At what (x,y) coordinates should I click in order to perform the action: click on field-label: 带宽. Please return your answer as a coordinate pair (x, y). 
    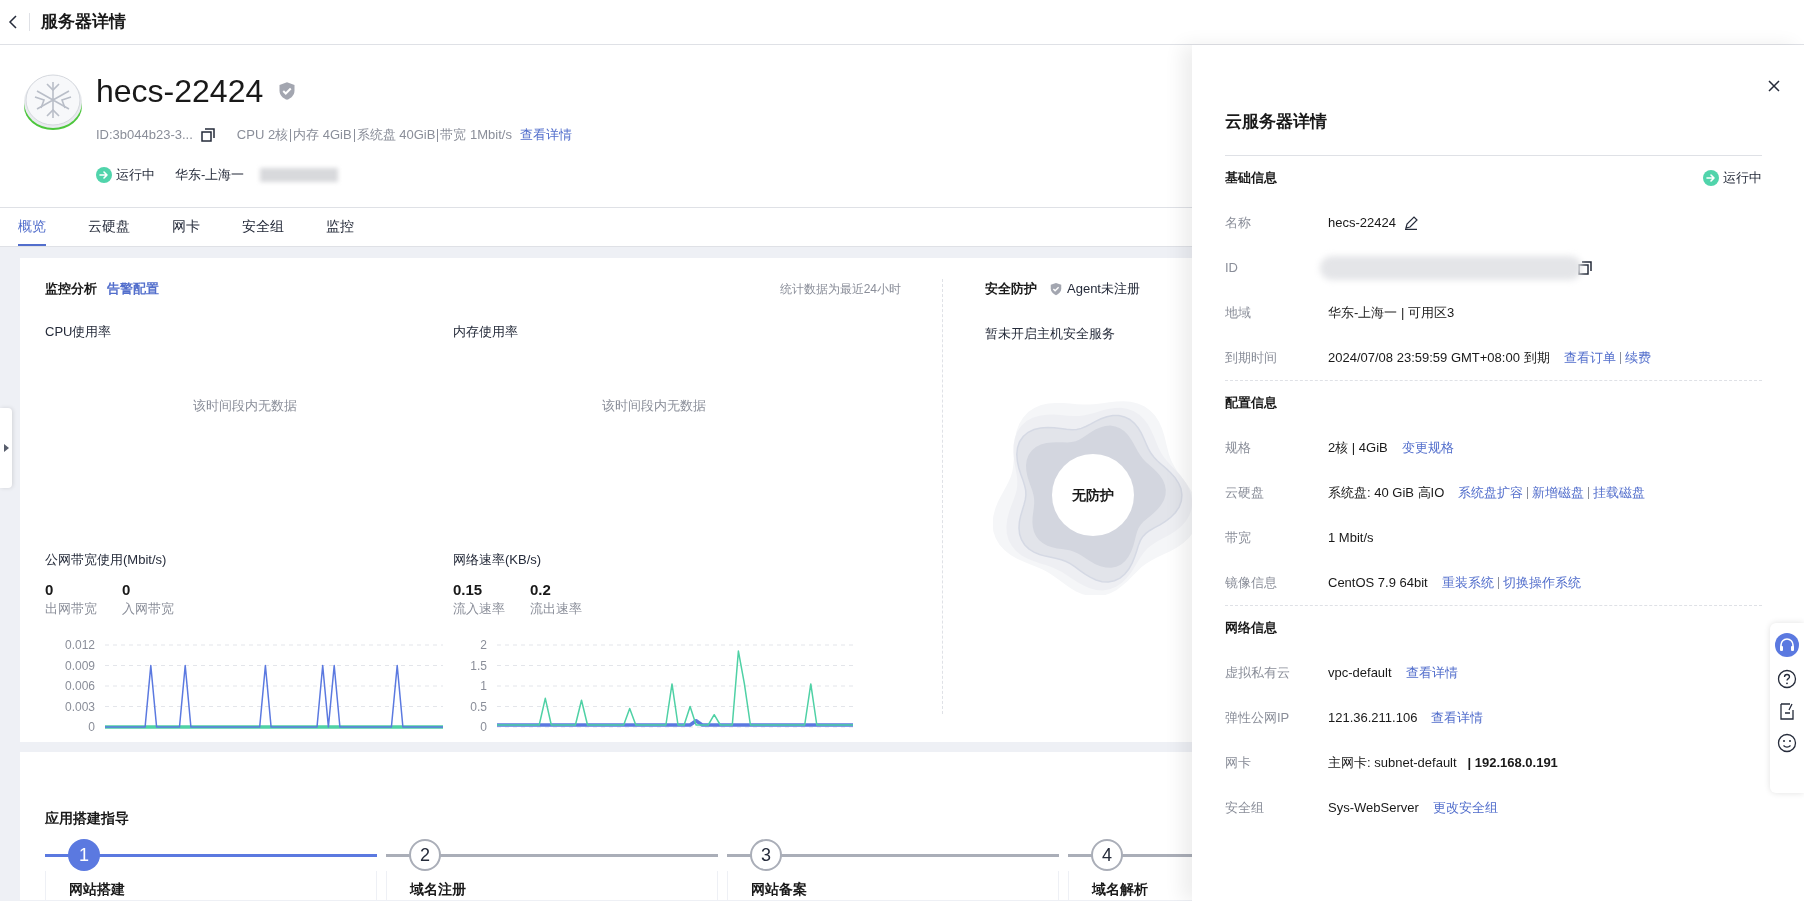
    Looking at the image, I should click on (1238, 537).